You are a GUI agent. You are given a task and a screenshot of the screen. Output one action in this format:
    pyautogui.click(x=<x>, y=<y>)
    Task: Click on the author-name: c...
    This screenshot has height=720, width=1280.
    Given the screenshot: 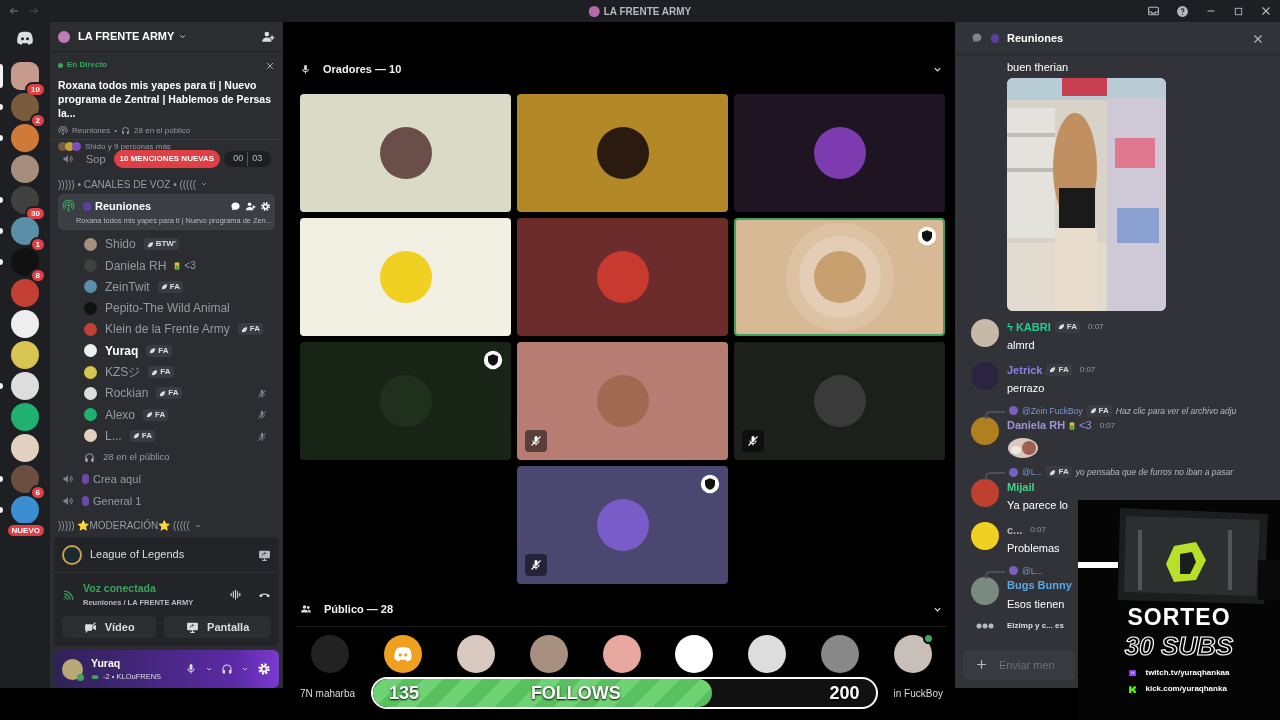 What is the action you would take?
    pyautogui.click(x=1015, y=529)
    